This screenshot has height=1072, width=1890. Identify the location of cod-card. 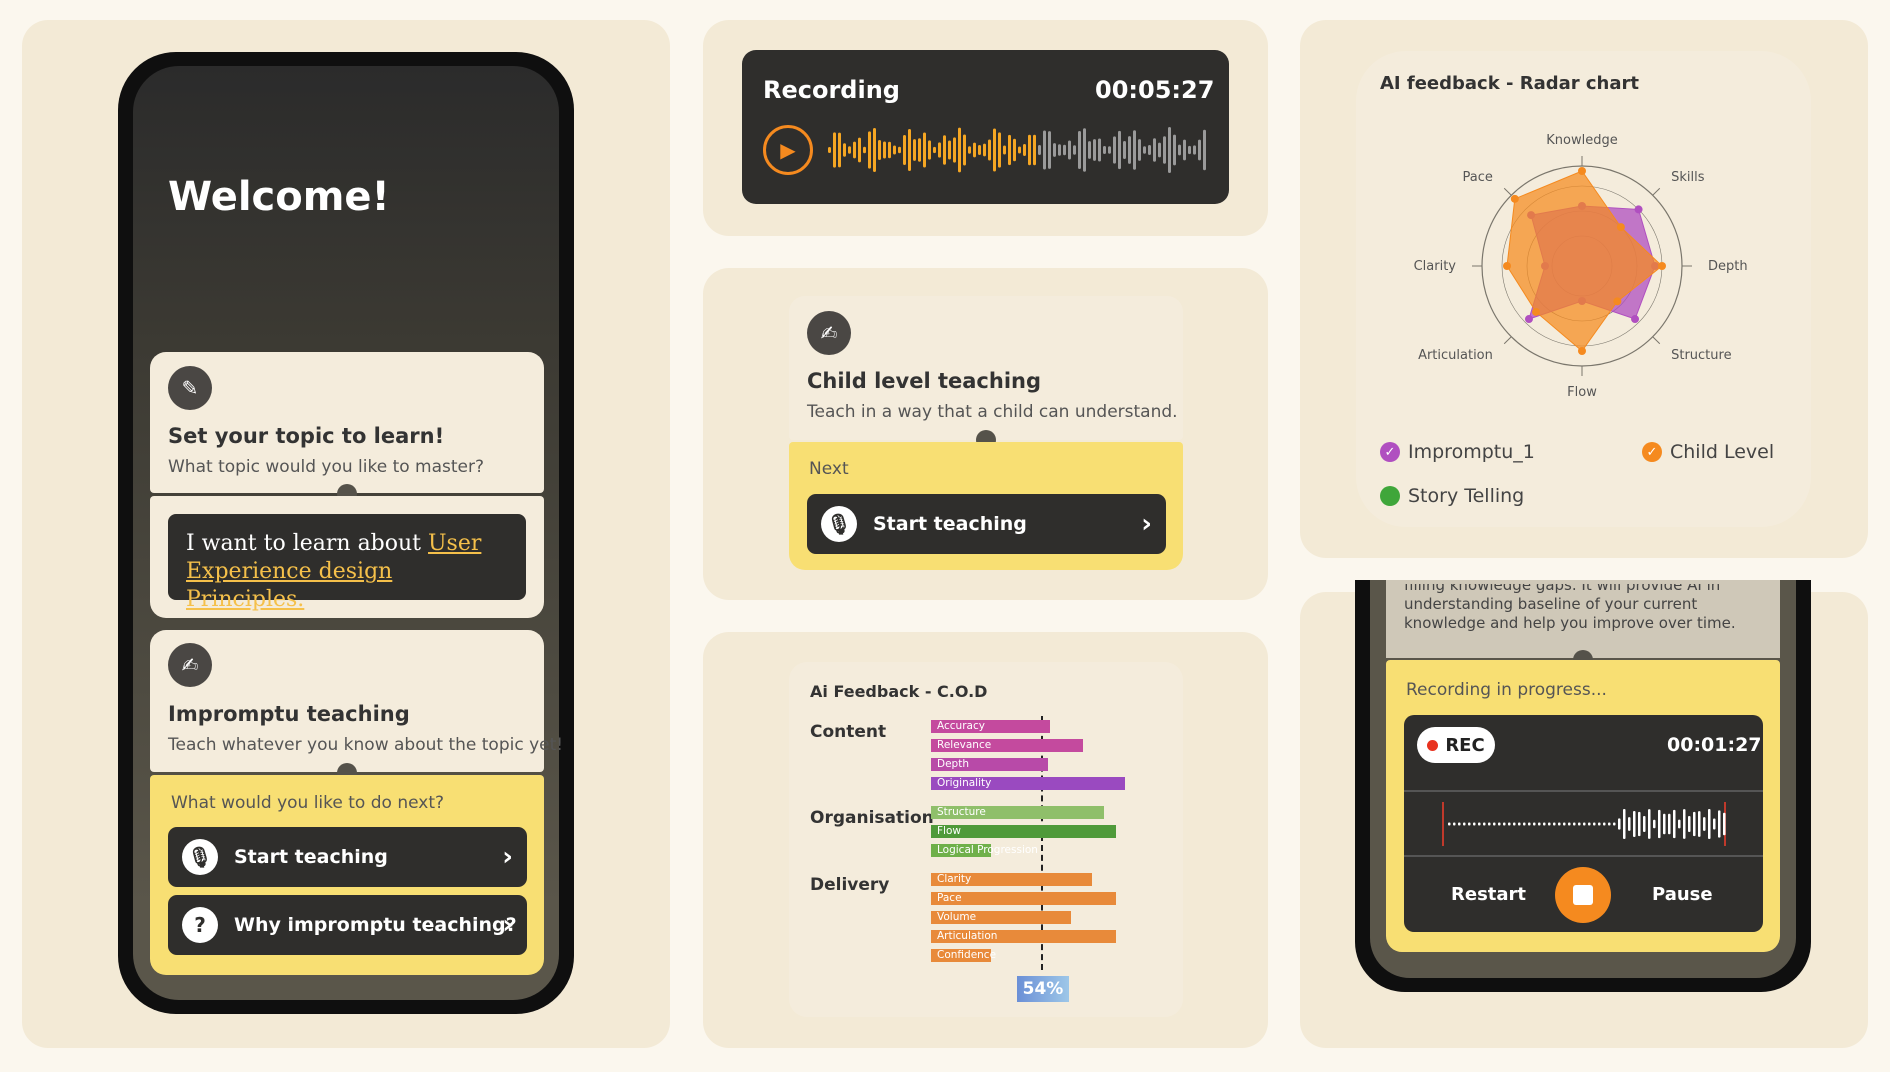
(986, 839).